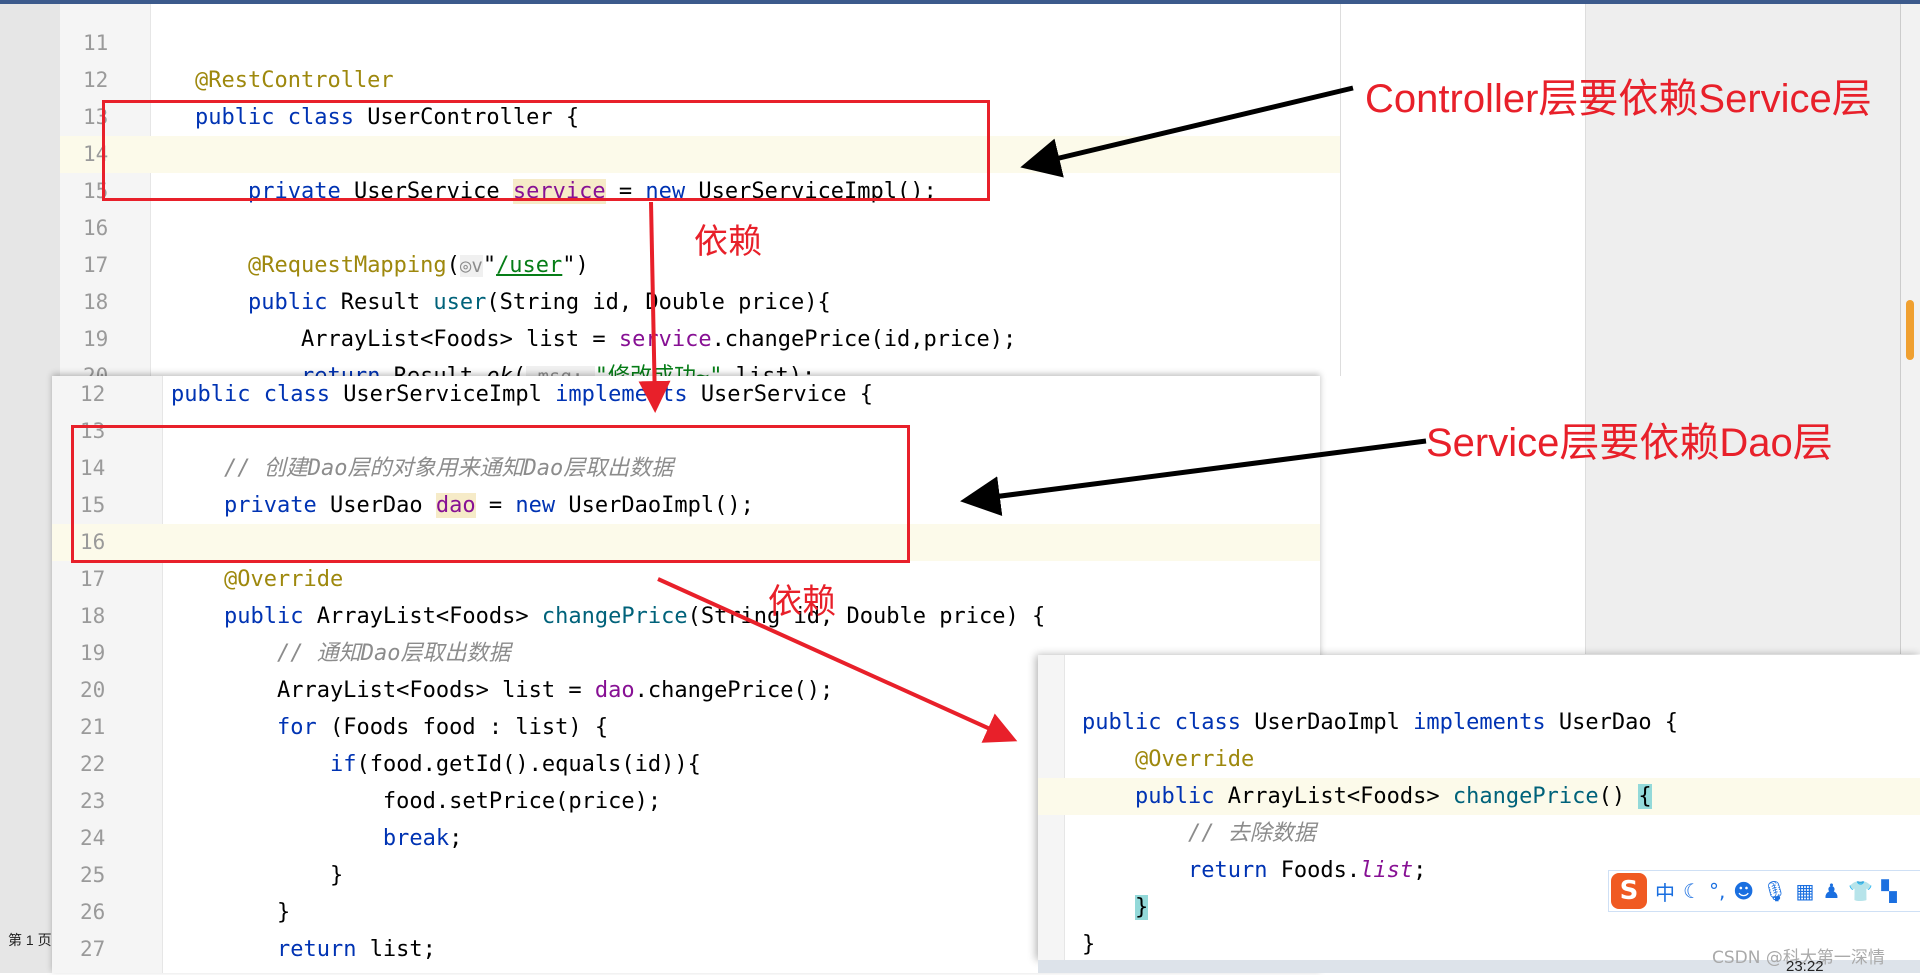 The height and width of the screenshot is (975, 1920). Describe the element at coordinates (1193, 477) in the screenshot. I see `arrow-service-to-dao-field` at that location.